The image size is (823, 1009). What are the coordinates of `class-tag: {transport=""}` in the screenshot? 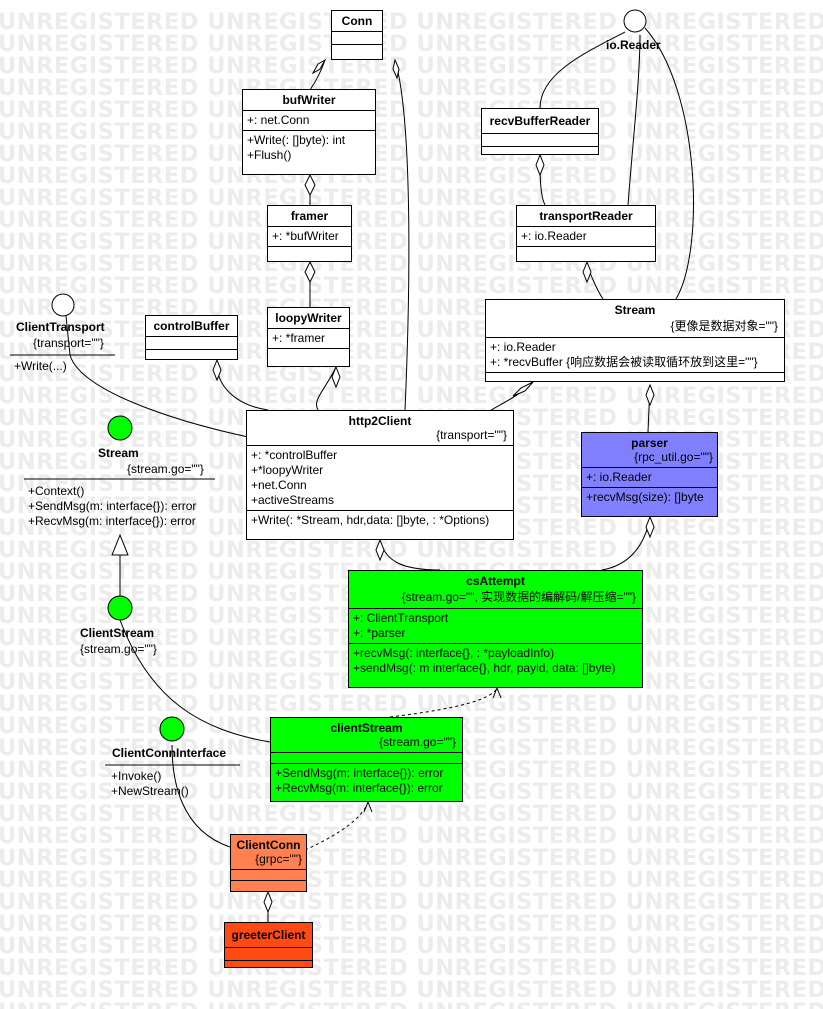 It's located at (471, 435).